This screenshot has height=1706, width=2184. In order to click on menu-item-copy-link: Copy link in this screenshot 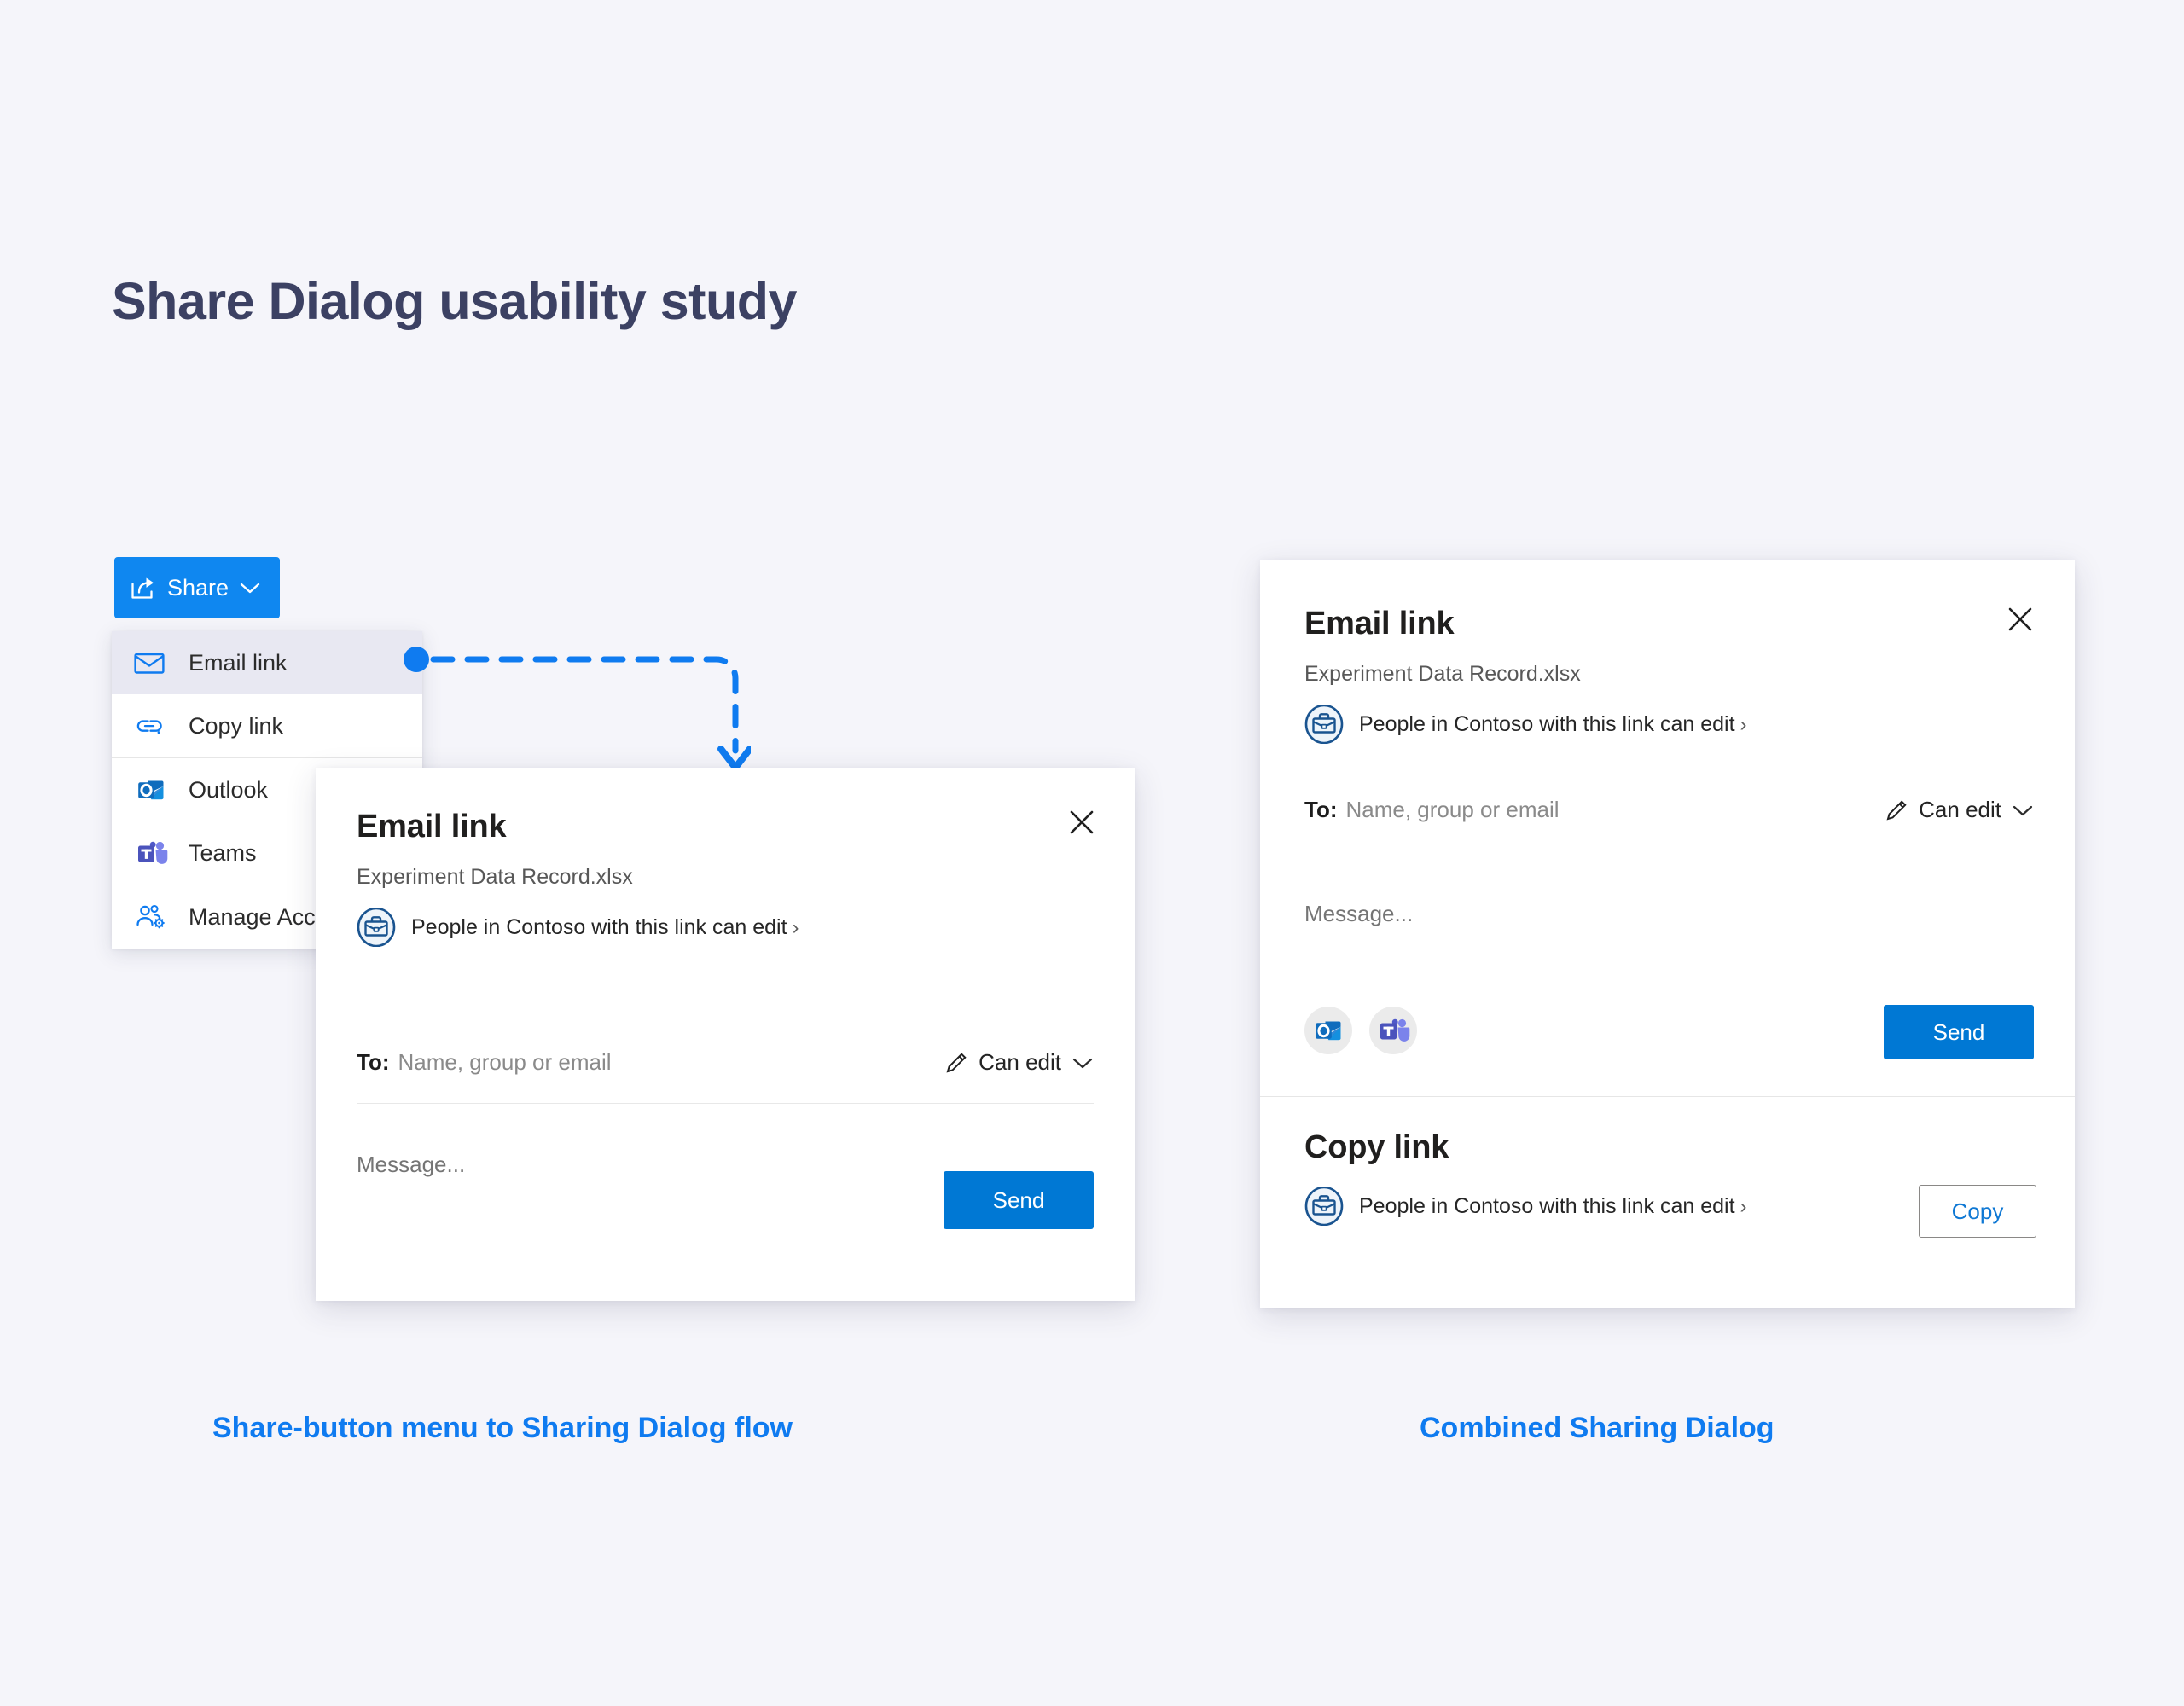, I will do `click(267, 725)`.